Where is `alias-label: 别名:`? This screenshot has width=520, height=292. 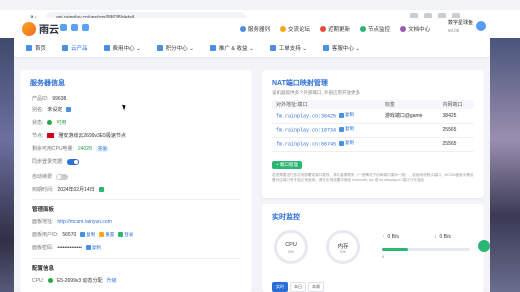
alias-label: 别名: is located at coordinates (38, 110).